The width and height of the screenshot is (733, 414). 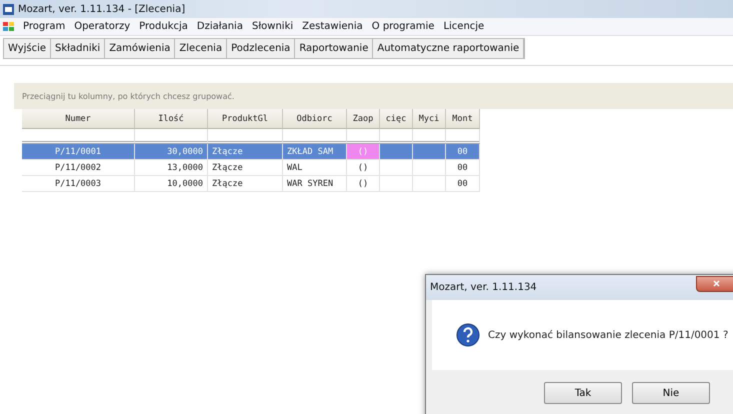 I want to click on menu-item: O programie, so click(x=403, y=26).